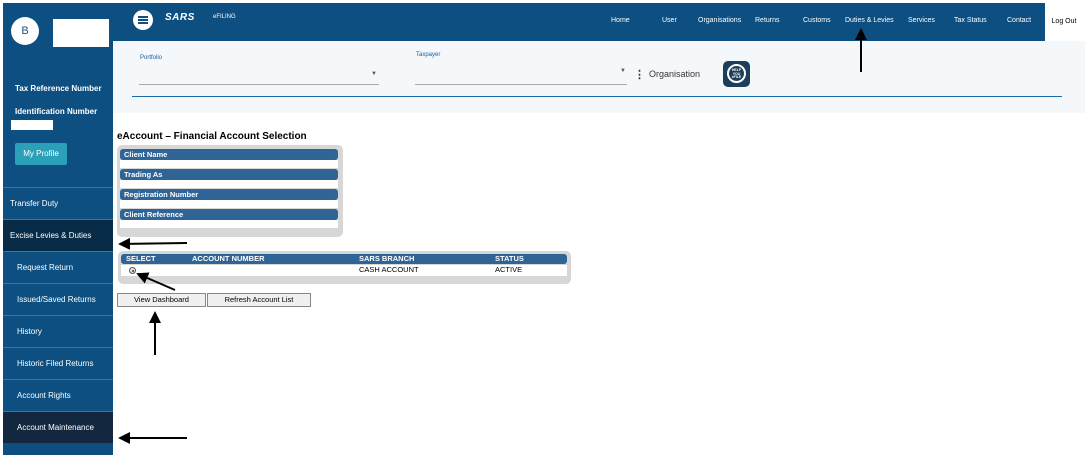  What do you see at coordinates (229, 154) in the screenshot?
I see `client-name-label: Client Name` at bounding box center [229, 154].